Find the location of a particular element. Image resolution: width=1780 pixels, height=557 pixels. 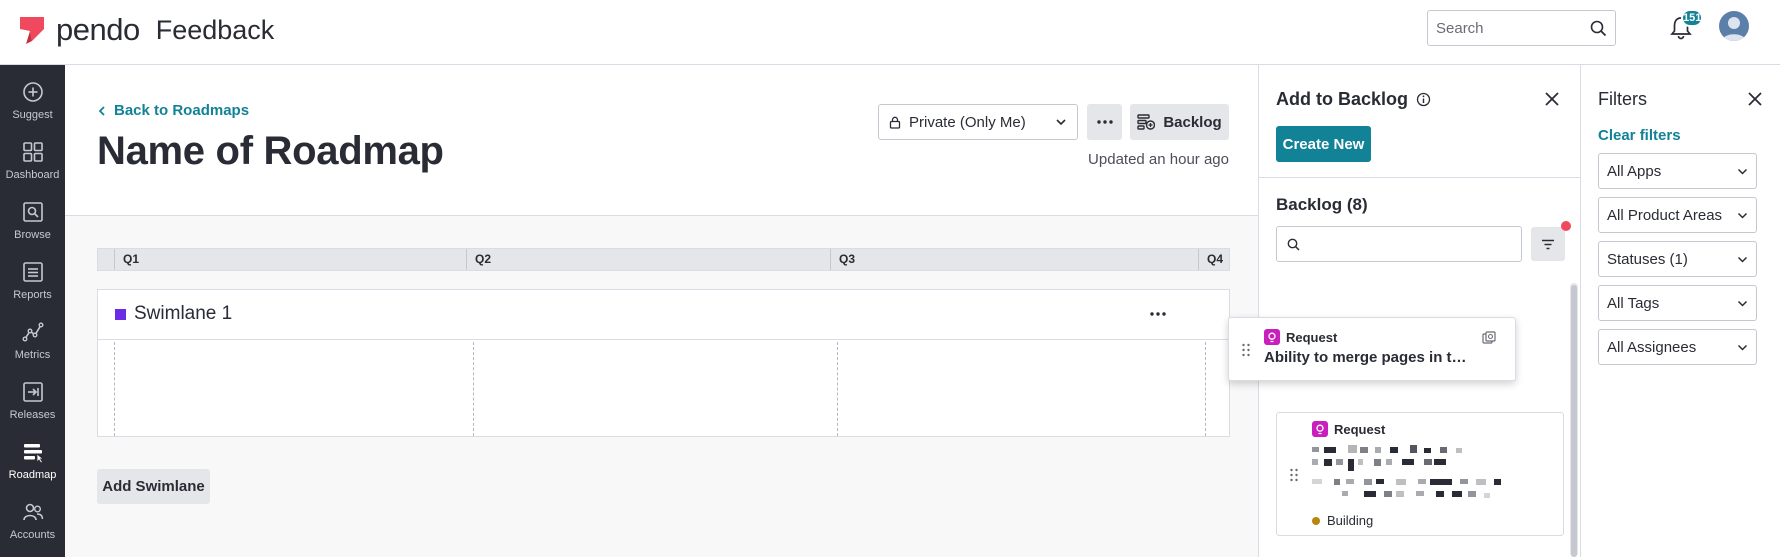

nav-item-accounts: Accounts is located at coordinates (32, 515).